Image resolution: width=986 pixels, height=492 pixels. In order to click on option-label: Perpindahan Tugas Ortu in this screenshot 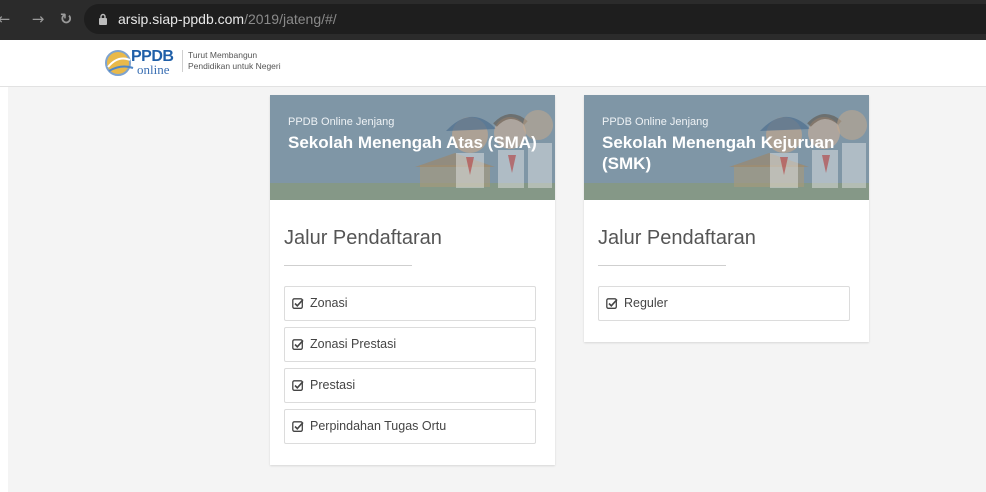, I will do `click(378, 426)`.